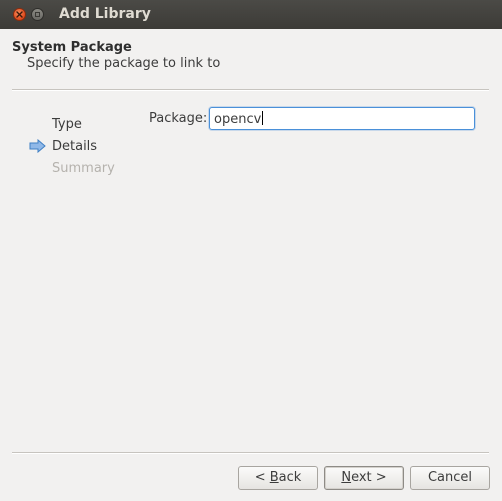  I want to click on package-label: Package:, so click(178, 118).